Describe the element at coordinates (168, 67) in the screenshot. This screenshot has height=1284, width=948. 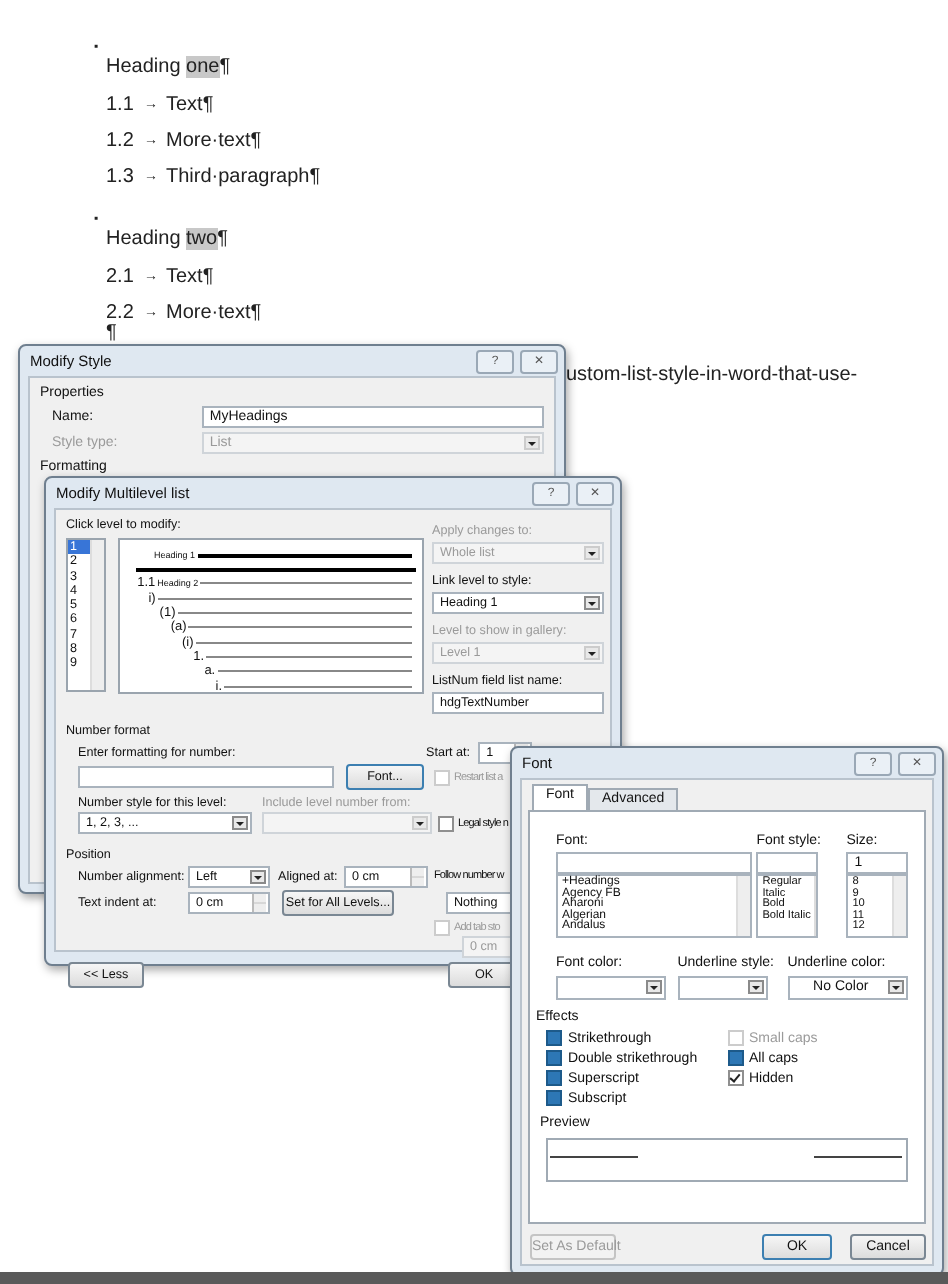
I see `heading-text: Heading one¶` at that location.